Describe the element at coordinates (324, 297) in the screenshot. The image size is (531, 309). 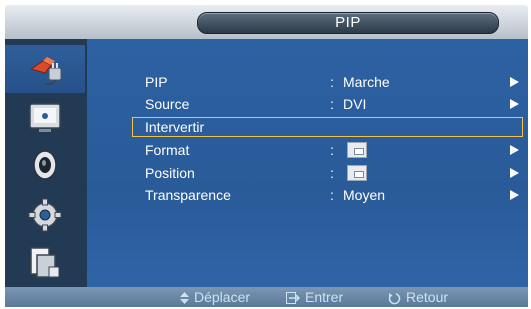
I see `enter-label: Entrer` at that location.